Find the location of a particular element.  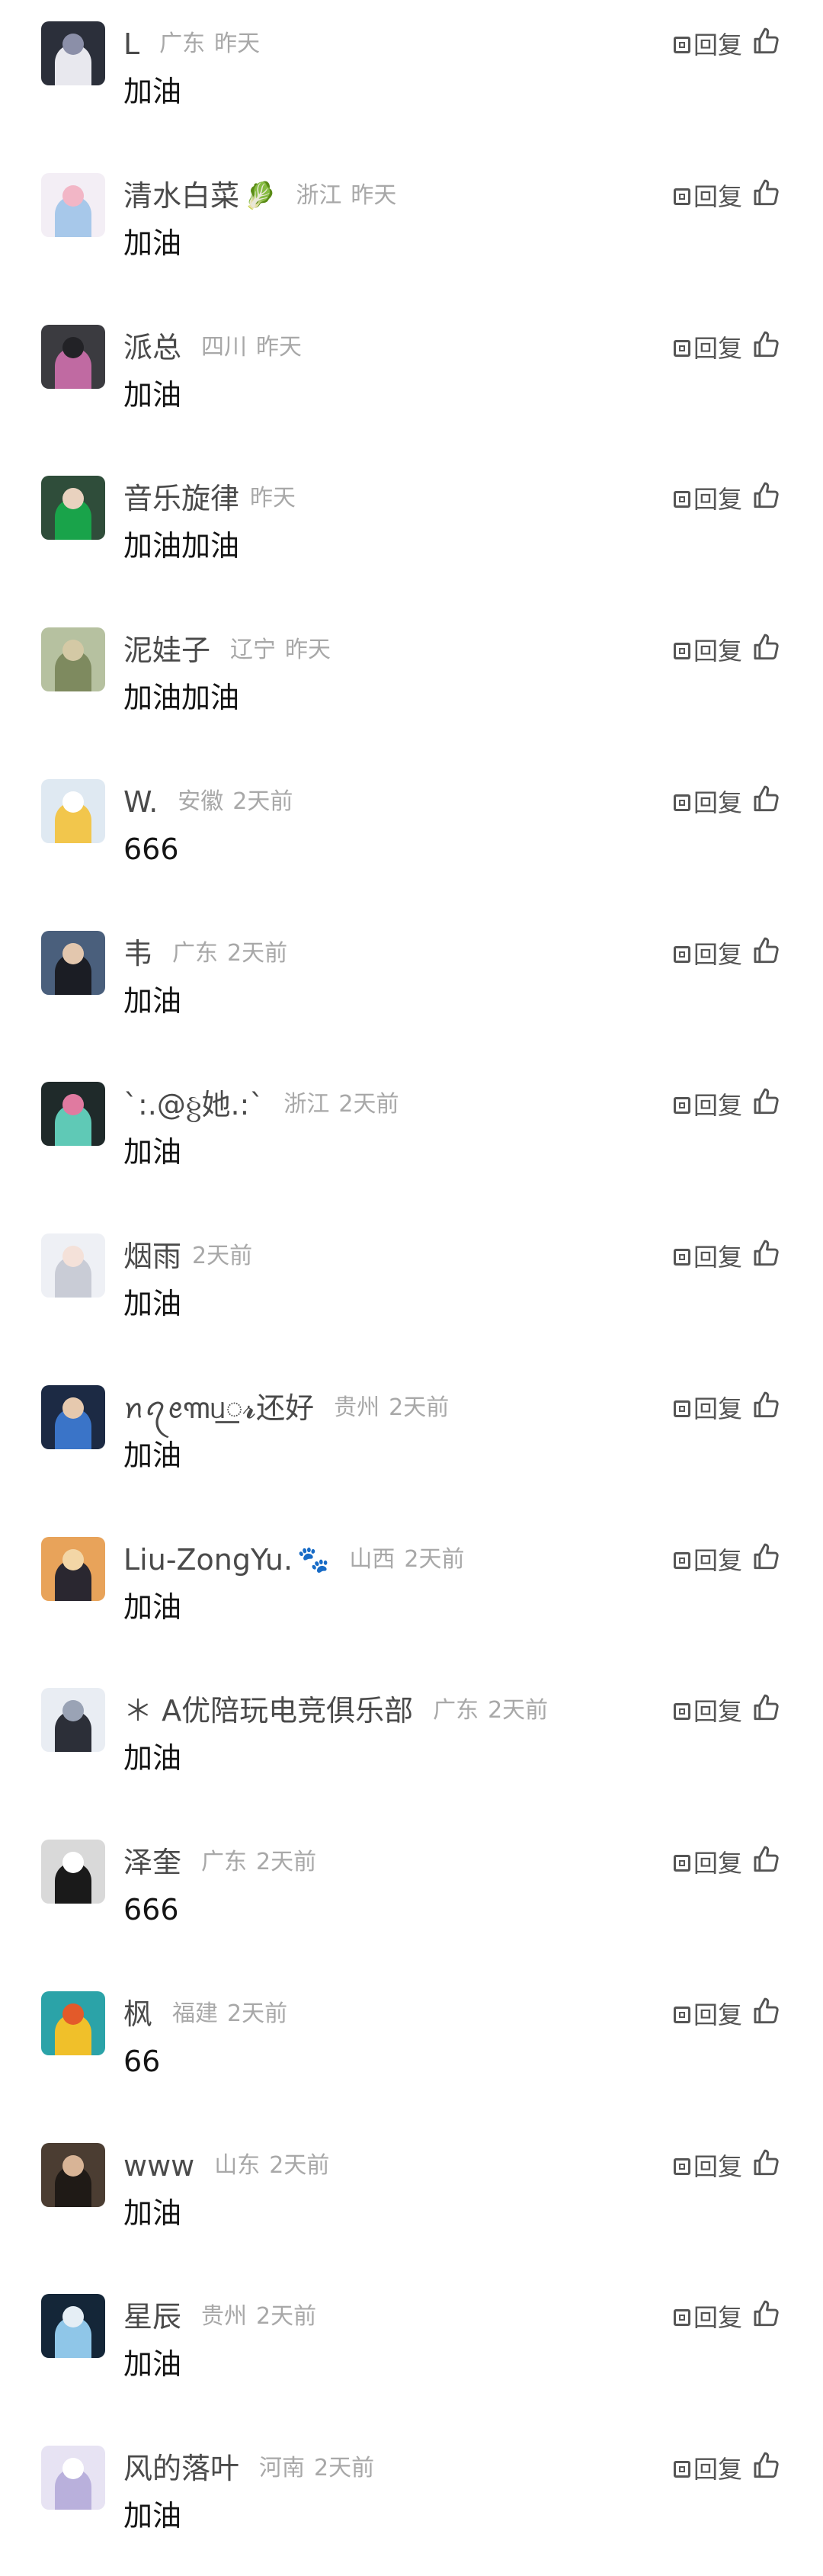

ip-region: 辽宁 is located at coordinates (254, 650).